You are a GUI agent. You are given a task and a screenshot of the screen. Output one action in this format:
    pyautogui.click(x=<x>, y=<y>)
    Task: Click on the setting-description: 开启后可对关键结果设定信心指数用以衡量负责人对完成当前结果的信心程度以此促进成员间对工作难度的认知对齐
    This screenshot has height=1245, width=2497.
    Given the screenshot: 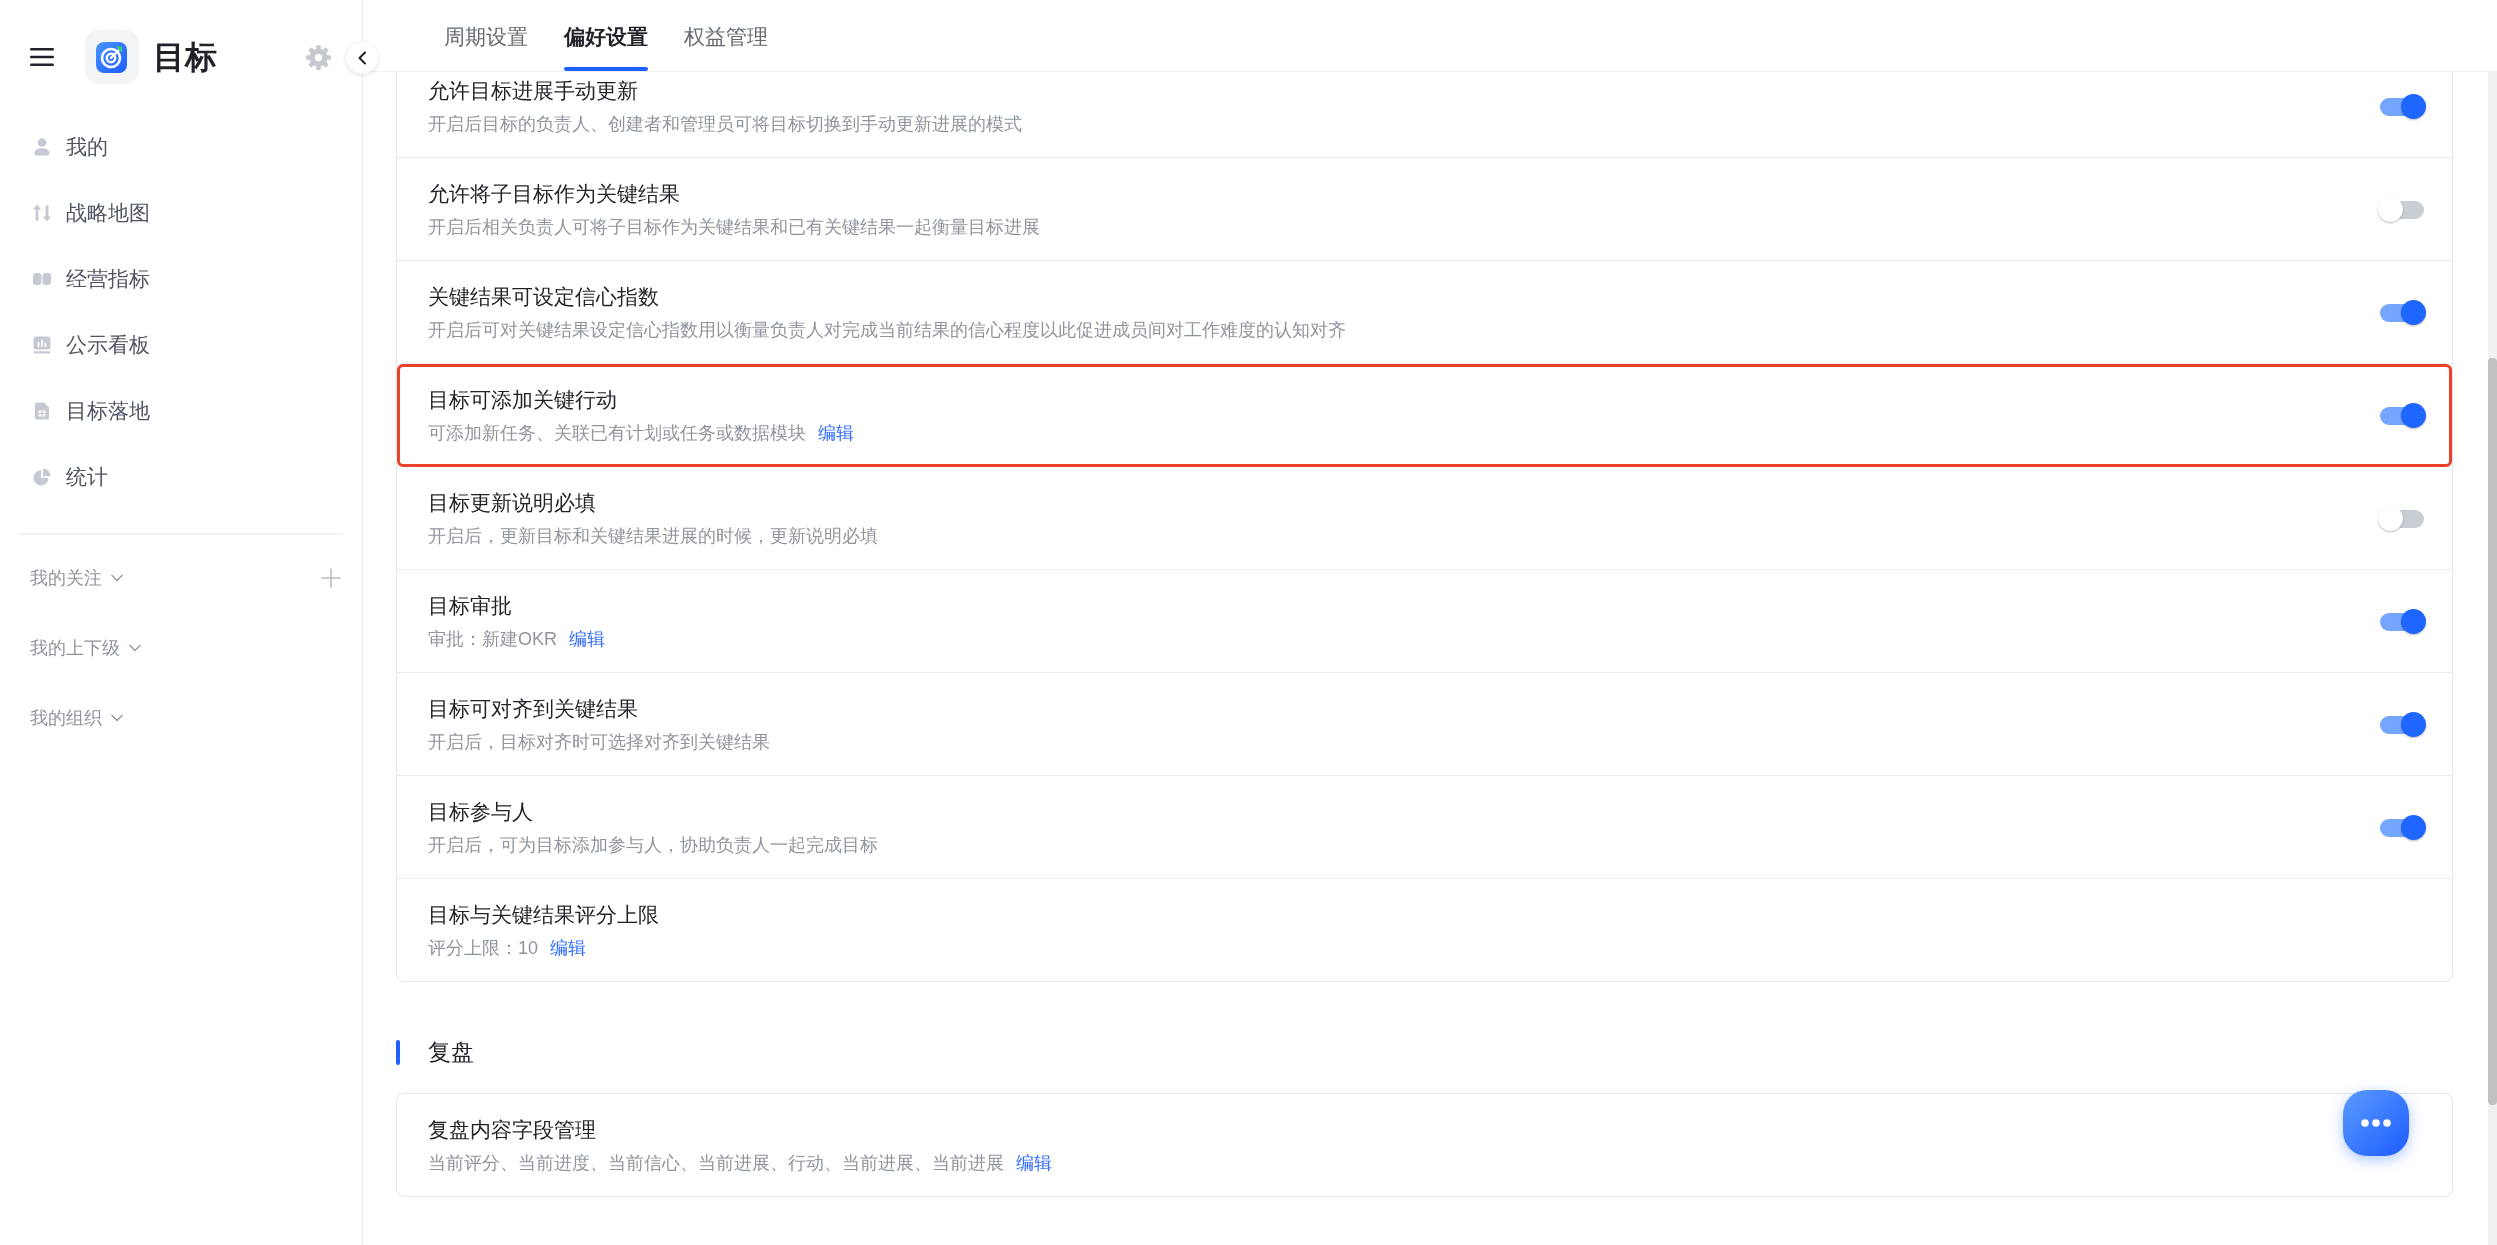 What is the action you would take?
    pyautogui.click(x=887, y=330)
    